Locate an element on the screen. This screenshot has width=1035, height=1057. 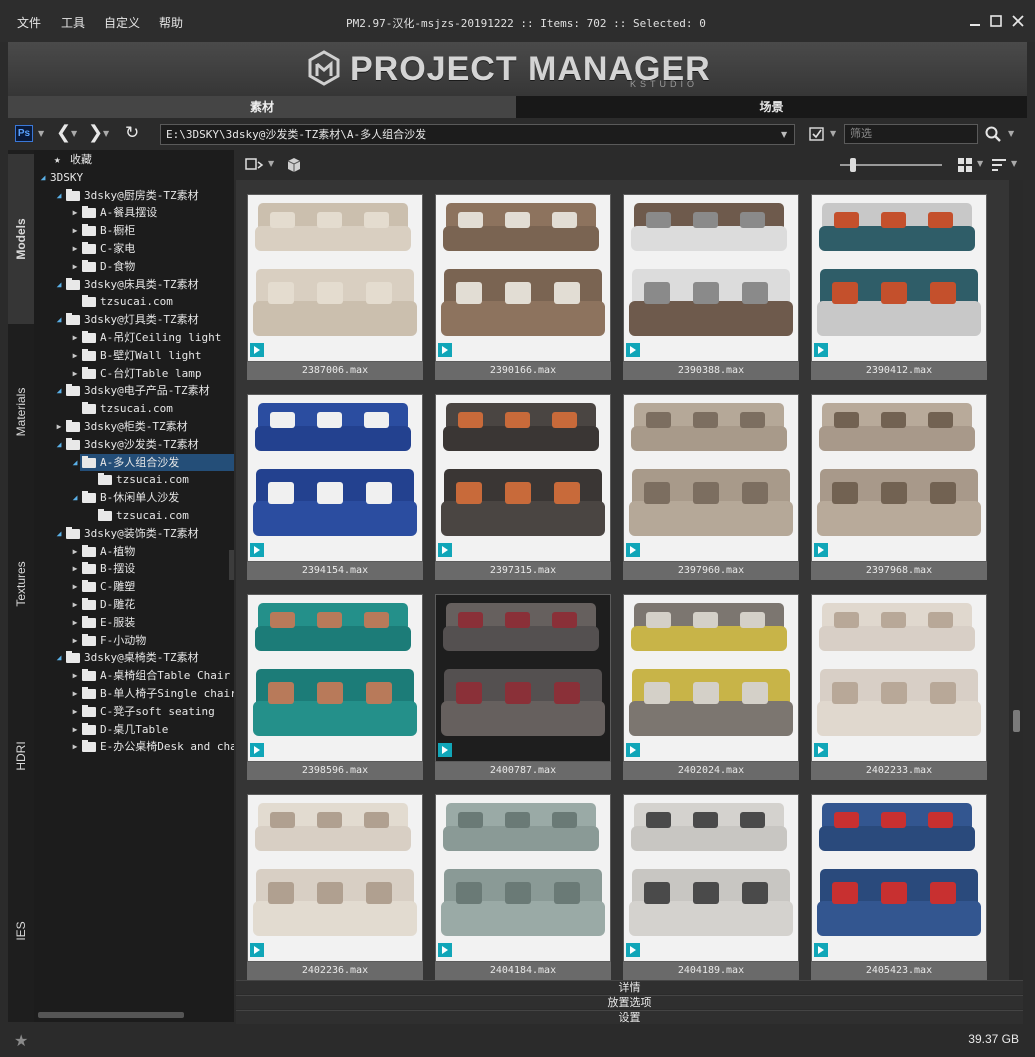
search-icon is located at coordinates (993, 134).